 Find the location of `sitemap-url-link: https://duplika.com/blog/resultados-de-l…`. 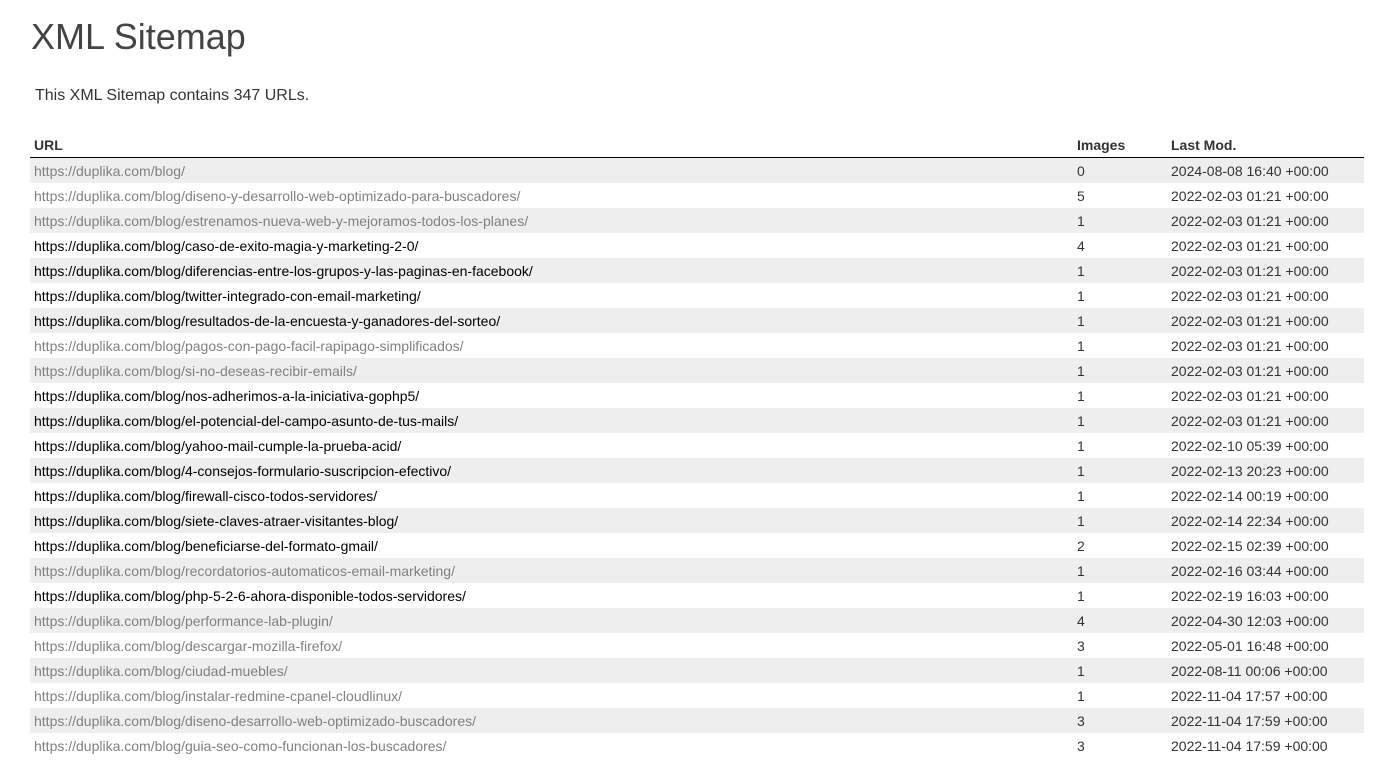

sitemap-url-link: https://duplika.com/blog/resultados-de-l… is located at coordinates (267, 321).